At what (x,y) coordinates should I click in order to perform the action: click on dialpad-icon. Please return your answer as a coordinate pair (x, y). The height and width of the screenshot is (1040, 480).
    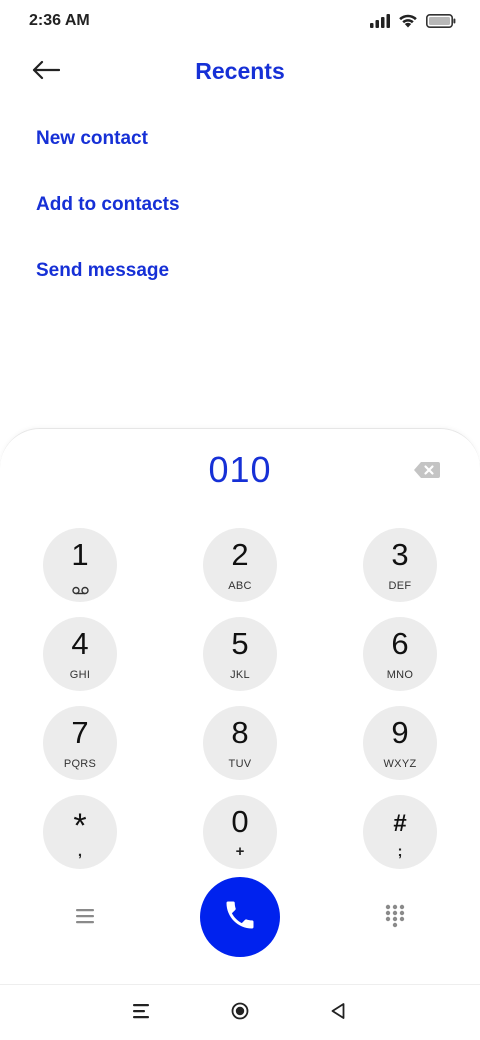
    Looking at the image, I should click on (395, 918).